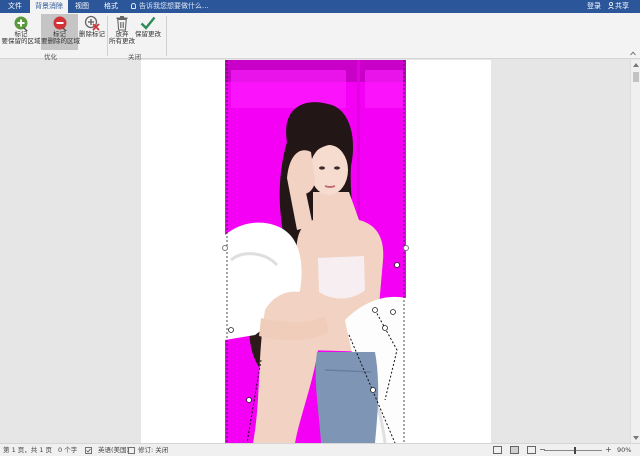 The height and width of the screenshot is (456, 640). I want to click on zoom-level: 90%, so click(624, 450).